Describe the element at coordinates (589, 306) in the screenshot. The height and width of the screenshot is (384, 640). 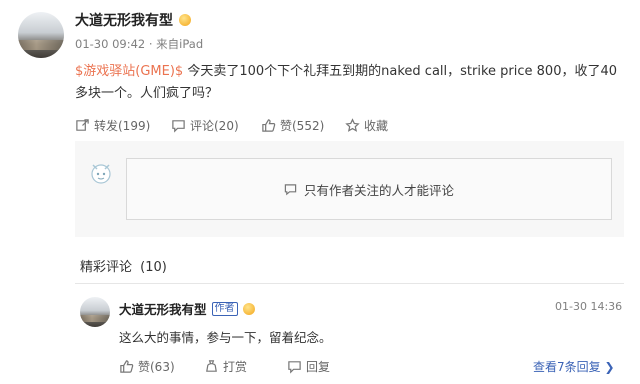
I see `comment-time: 01-30 14:36` at that location.